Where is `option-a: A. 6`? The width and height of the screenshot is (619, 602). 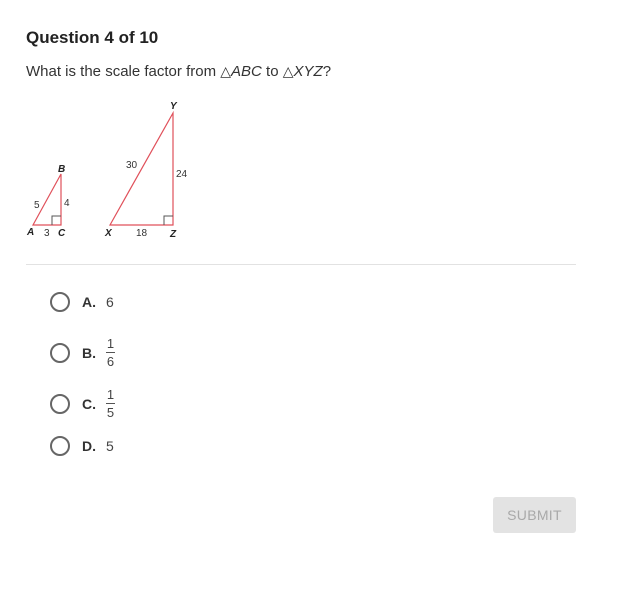 option-a: A. 6 is located at coordinates (82, 302).